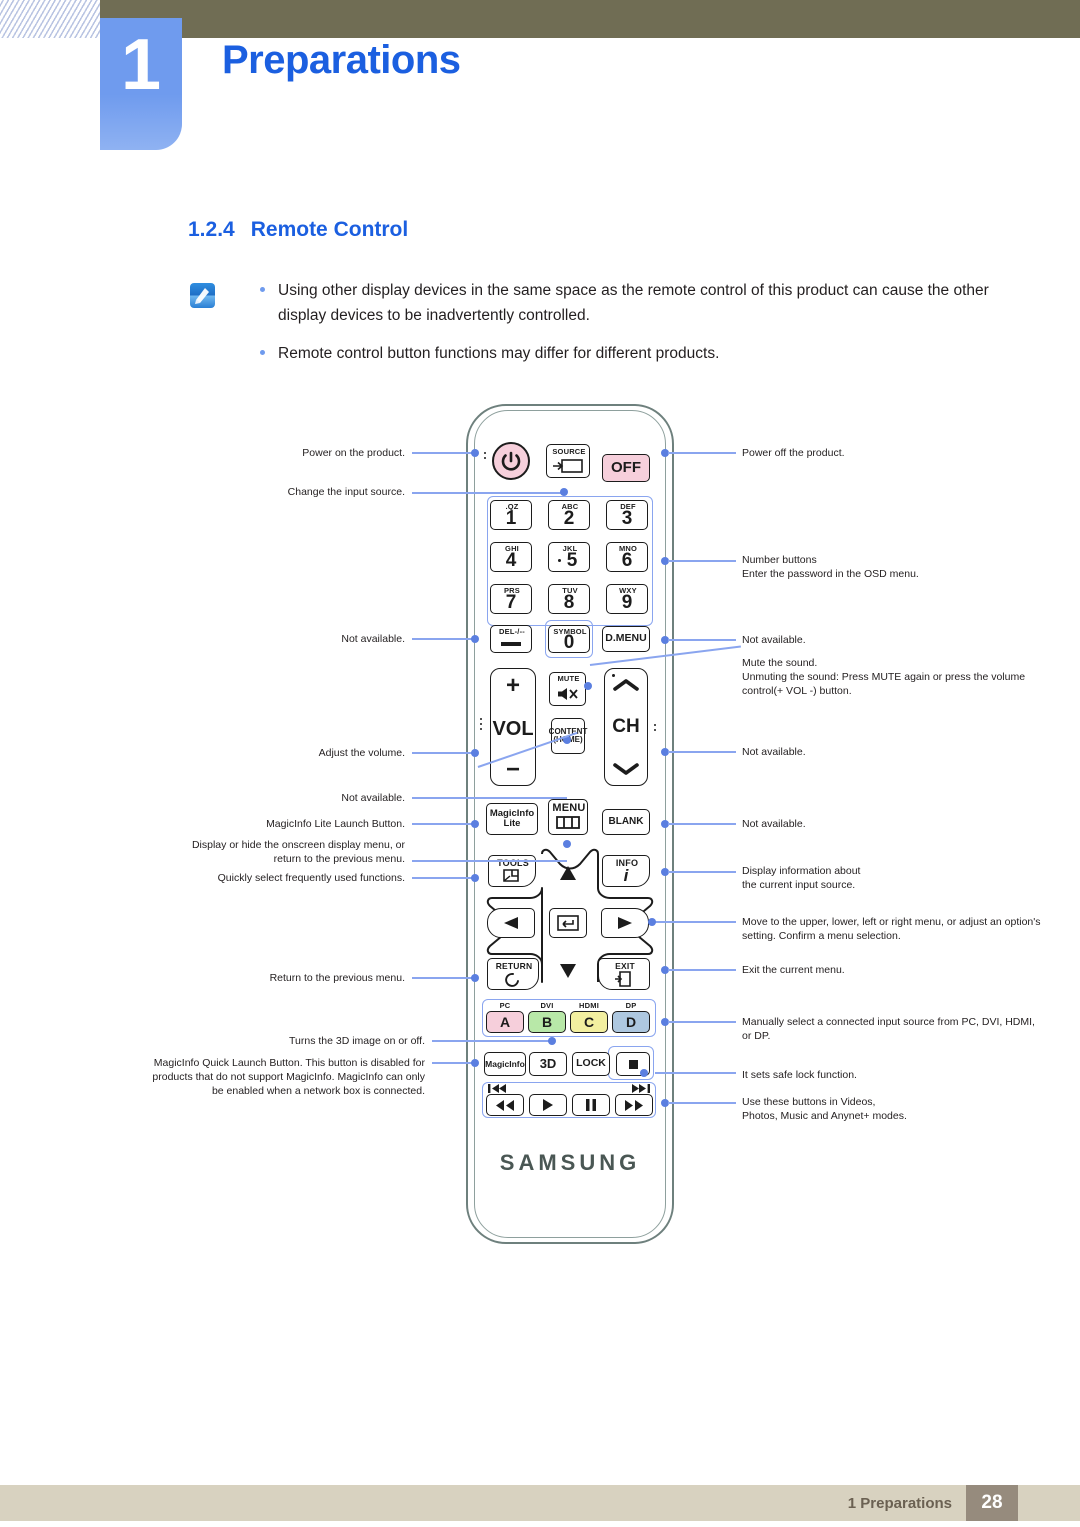  What do you see at coordinates (626, 685) in the screenshot?
I see `channel-up-icon` at bounding box center [626, 685].